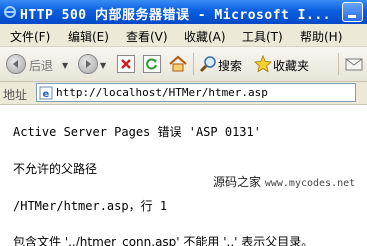 This screenshot has height=246, width=367. I want to click on watermark-url: www.mycodes.net, so click(310, 183).